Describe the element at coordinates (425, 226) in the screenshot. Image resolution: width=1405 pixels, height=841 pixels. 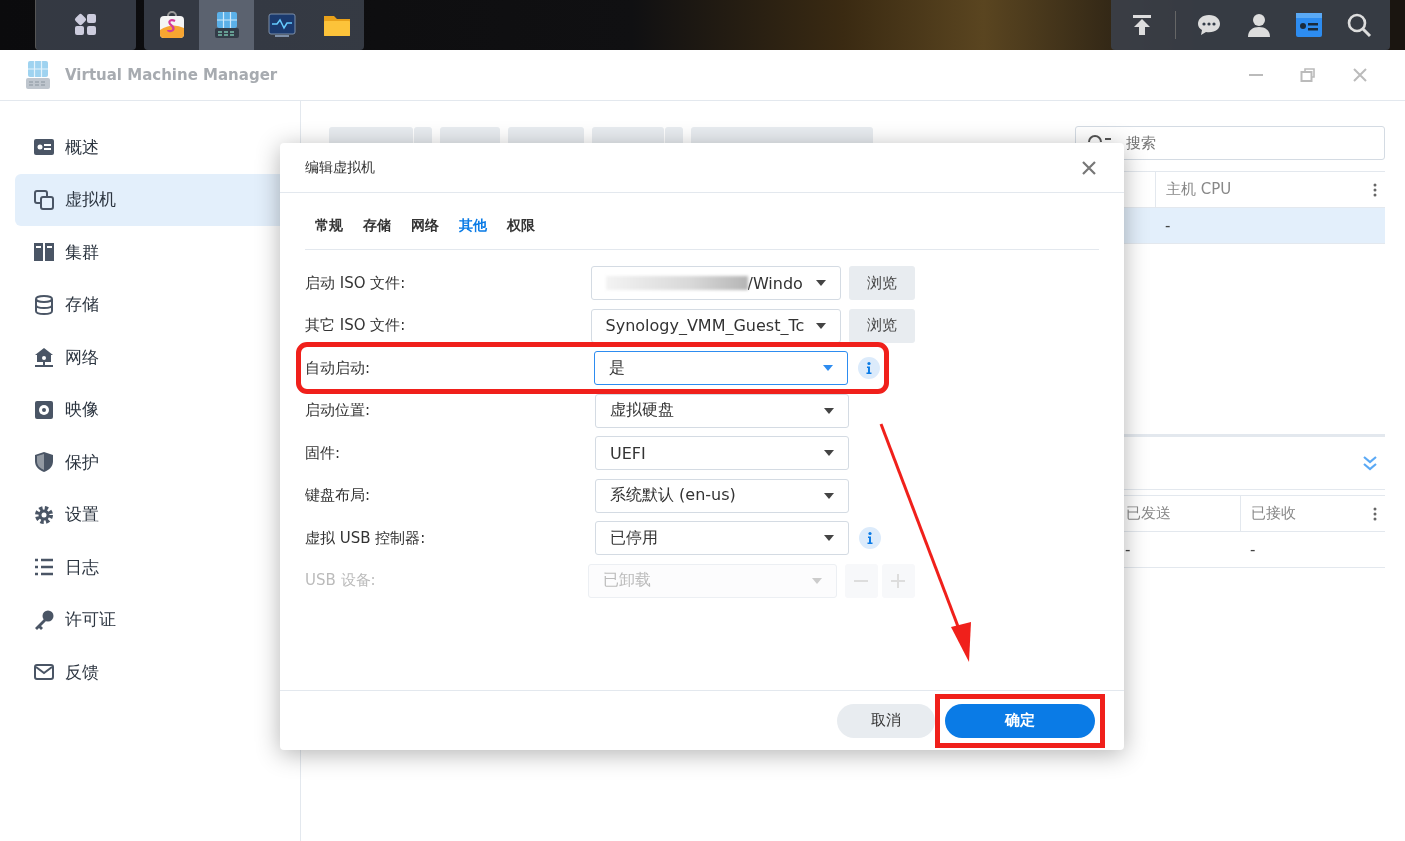
I see `tab: 网络` at that location.